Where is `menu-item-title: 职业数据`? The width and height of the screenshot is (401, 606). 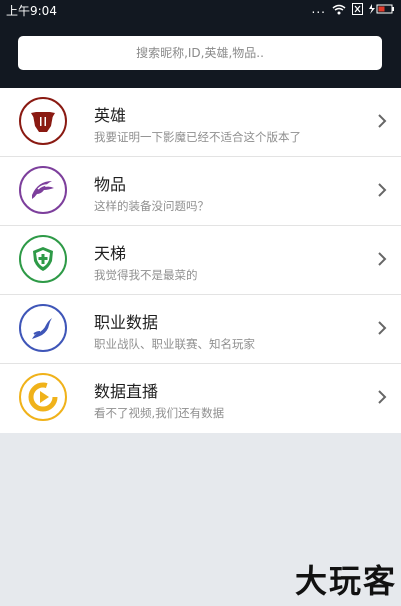 menu-item-title: 职业数据 is located at coordinates (126, 322).